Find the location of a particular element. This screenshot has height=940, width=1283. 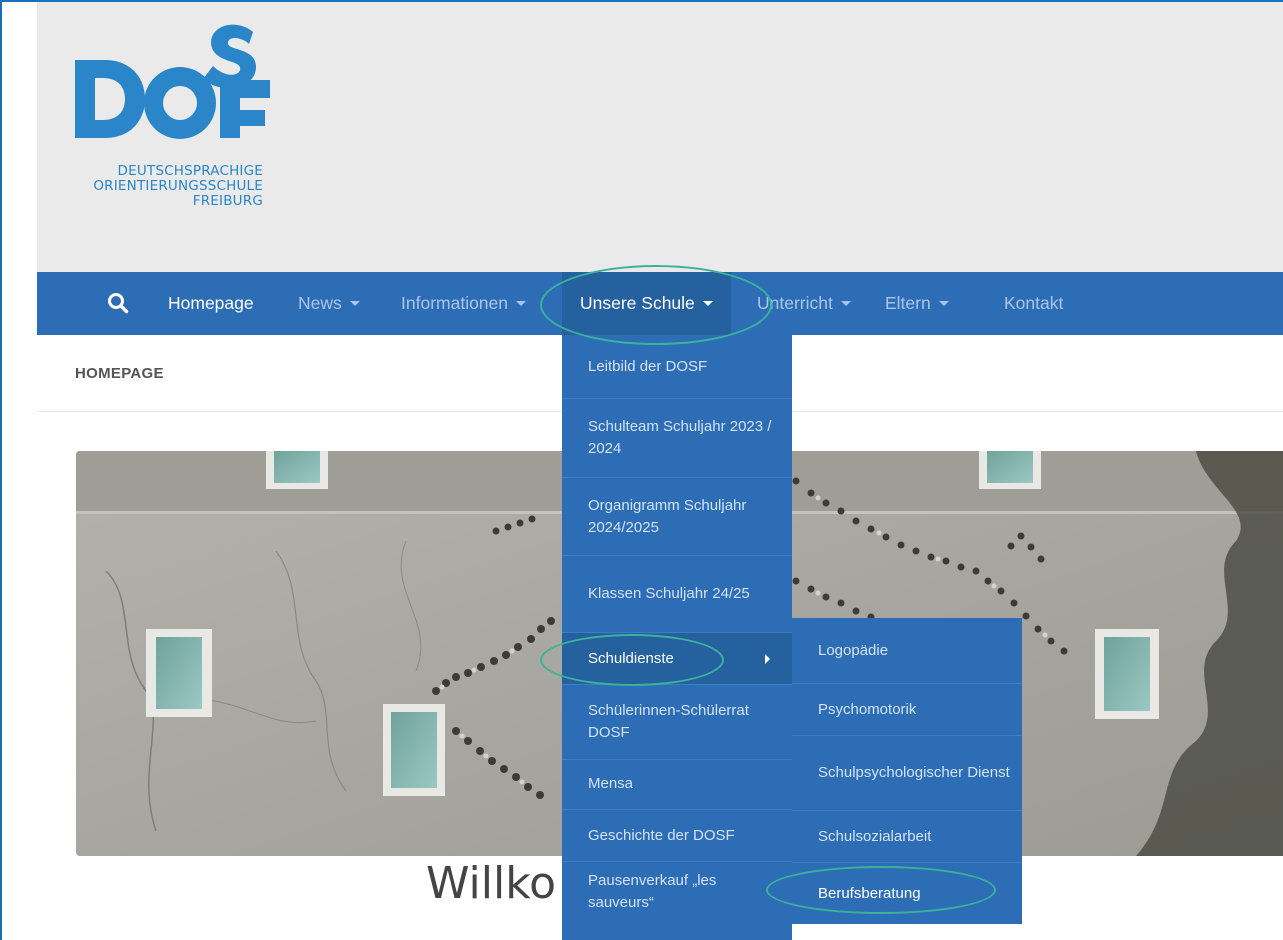

submenu2-label: Logopädie is located at coordinates (853, 650).